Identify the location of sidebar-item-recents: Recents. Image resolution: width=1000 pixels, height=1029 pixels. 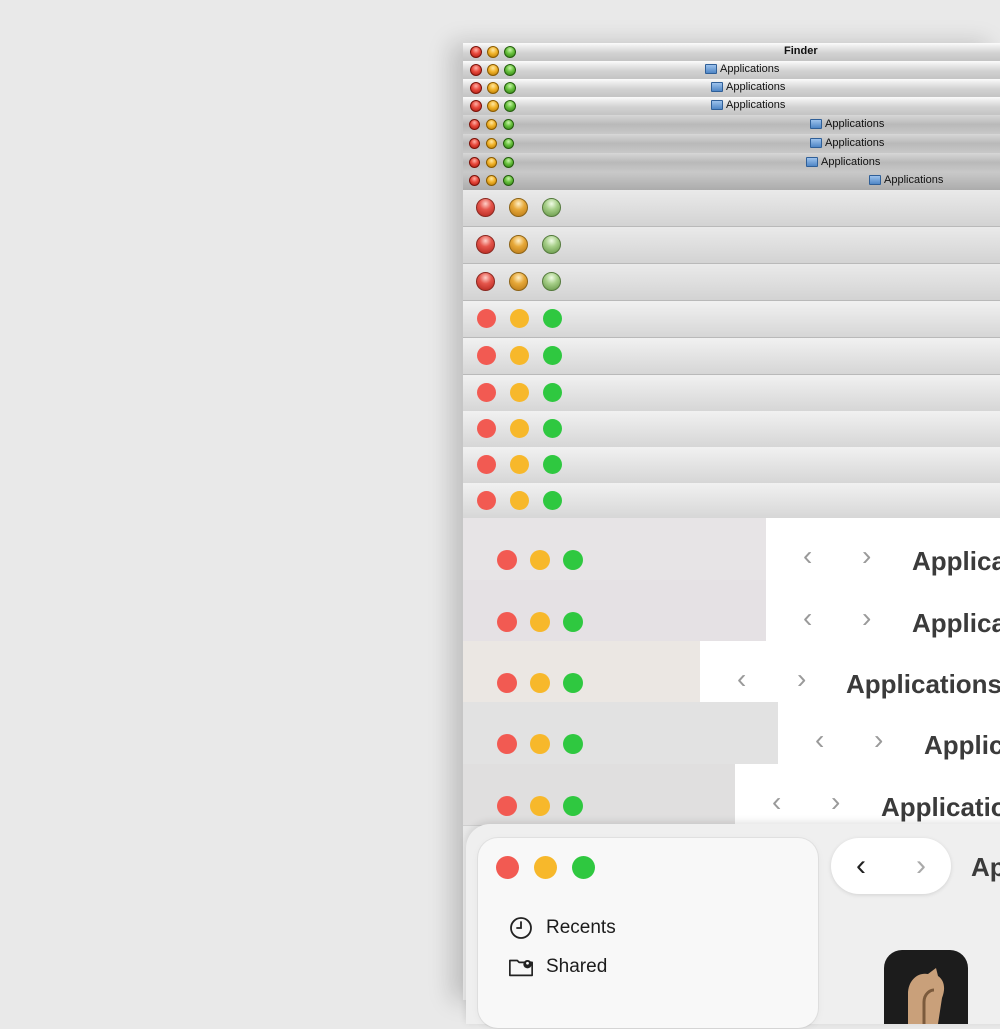
(562, 928).